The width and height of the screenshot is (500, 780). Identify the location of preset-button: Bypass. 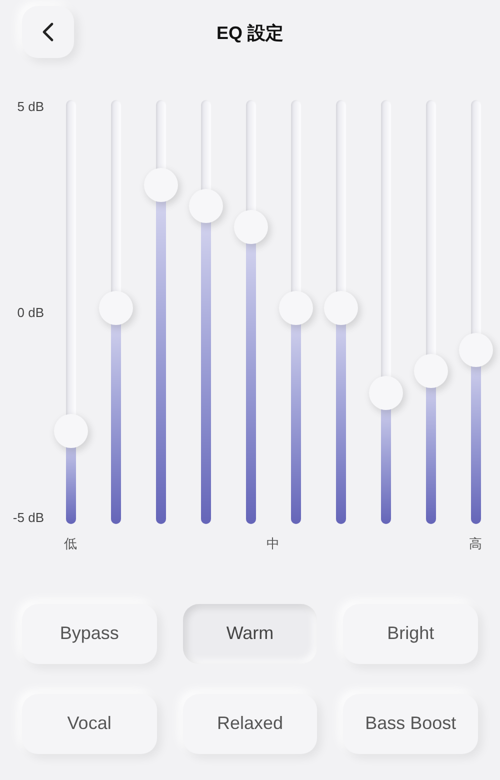
(89, 634).